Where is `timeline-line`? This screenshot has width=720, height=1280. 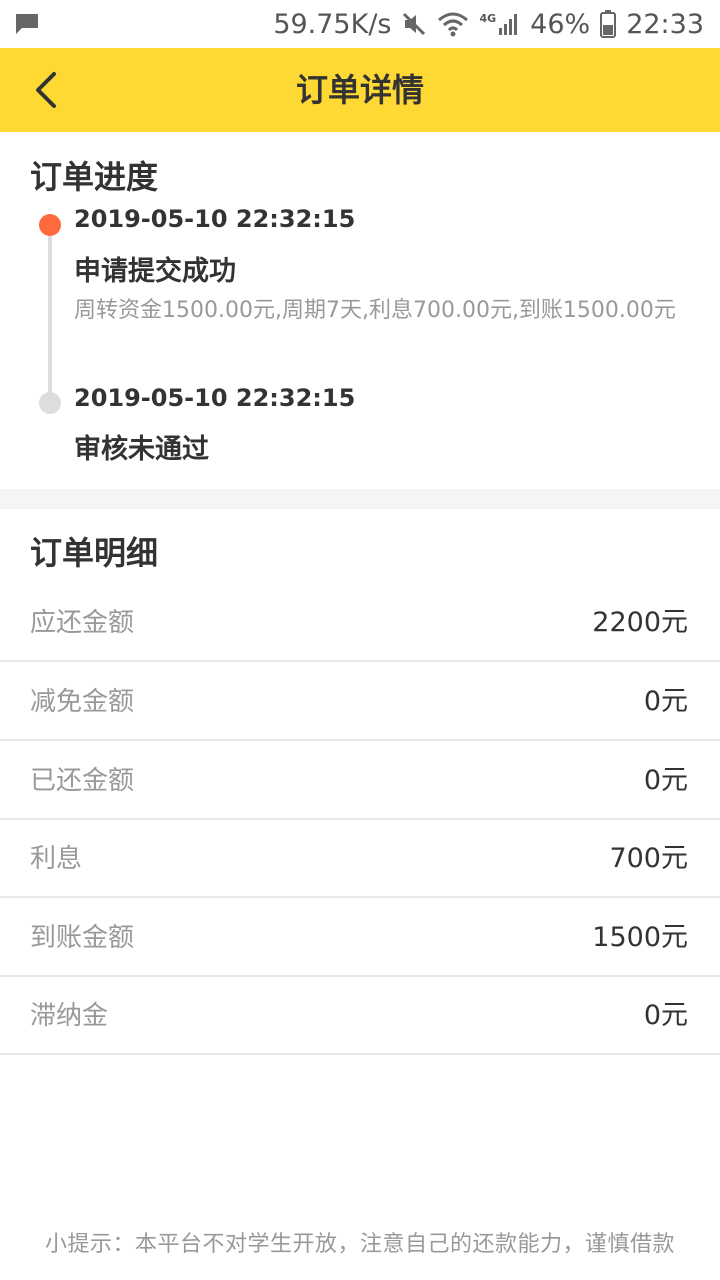
timeline-line is located at coordinates (50, 315).